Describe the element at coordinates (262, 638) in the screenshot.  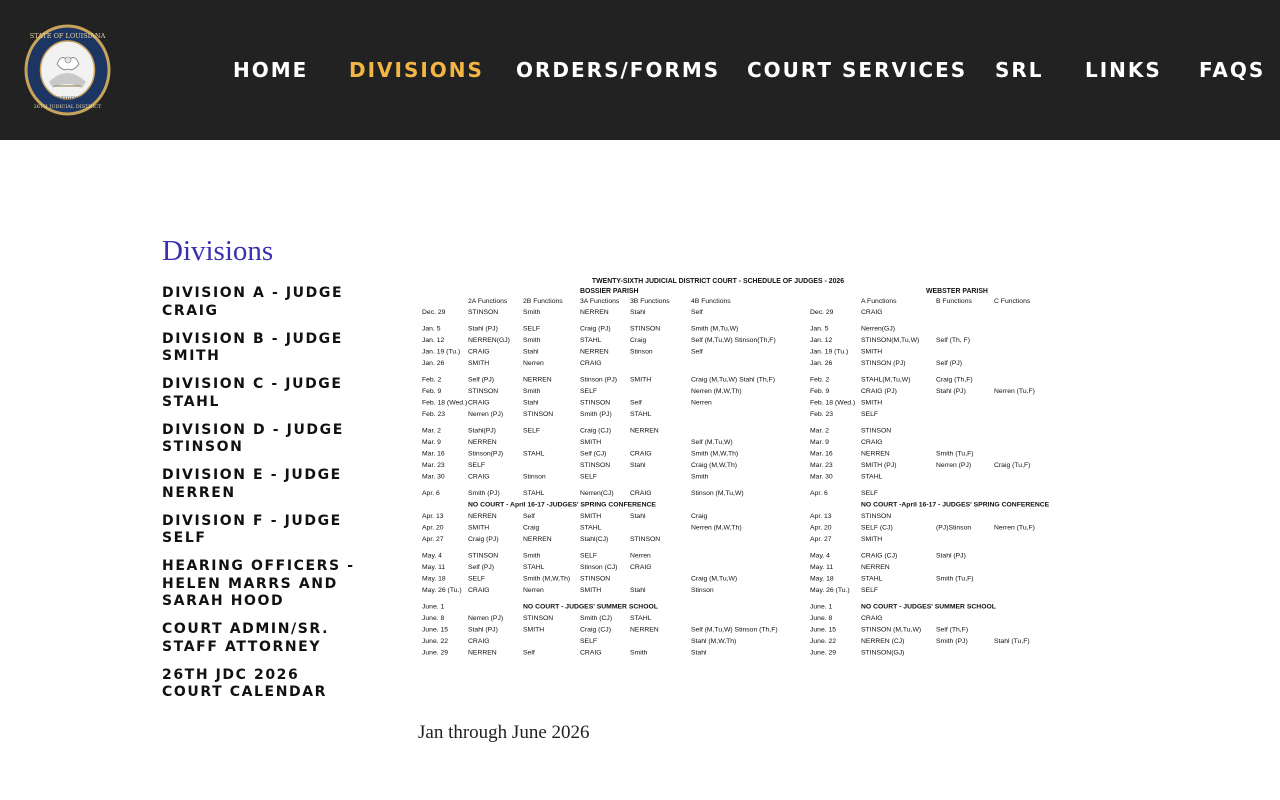
I see `sidebar-item-court-admin: COURT ADMIN/SR. STAFF ATTORNEY` at that location.